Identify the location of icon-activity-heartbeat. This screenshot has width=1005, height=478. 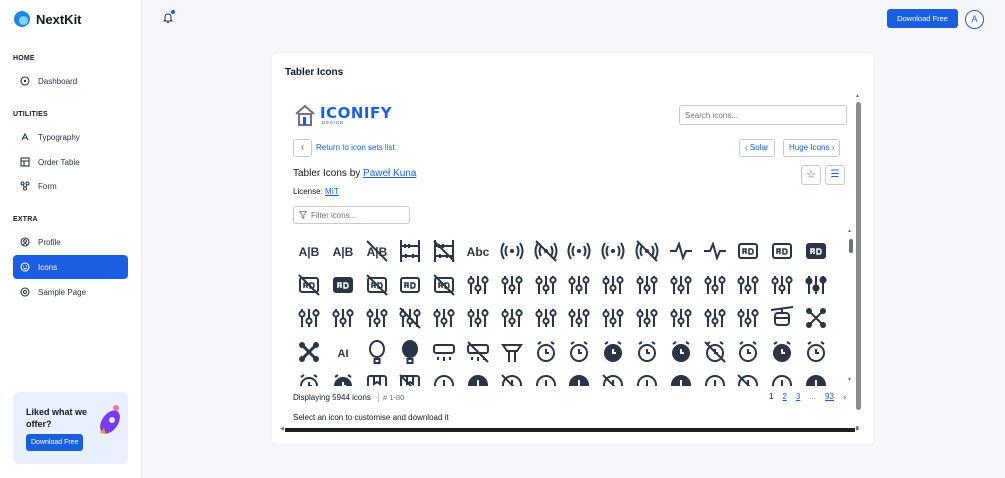
(715, 251).